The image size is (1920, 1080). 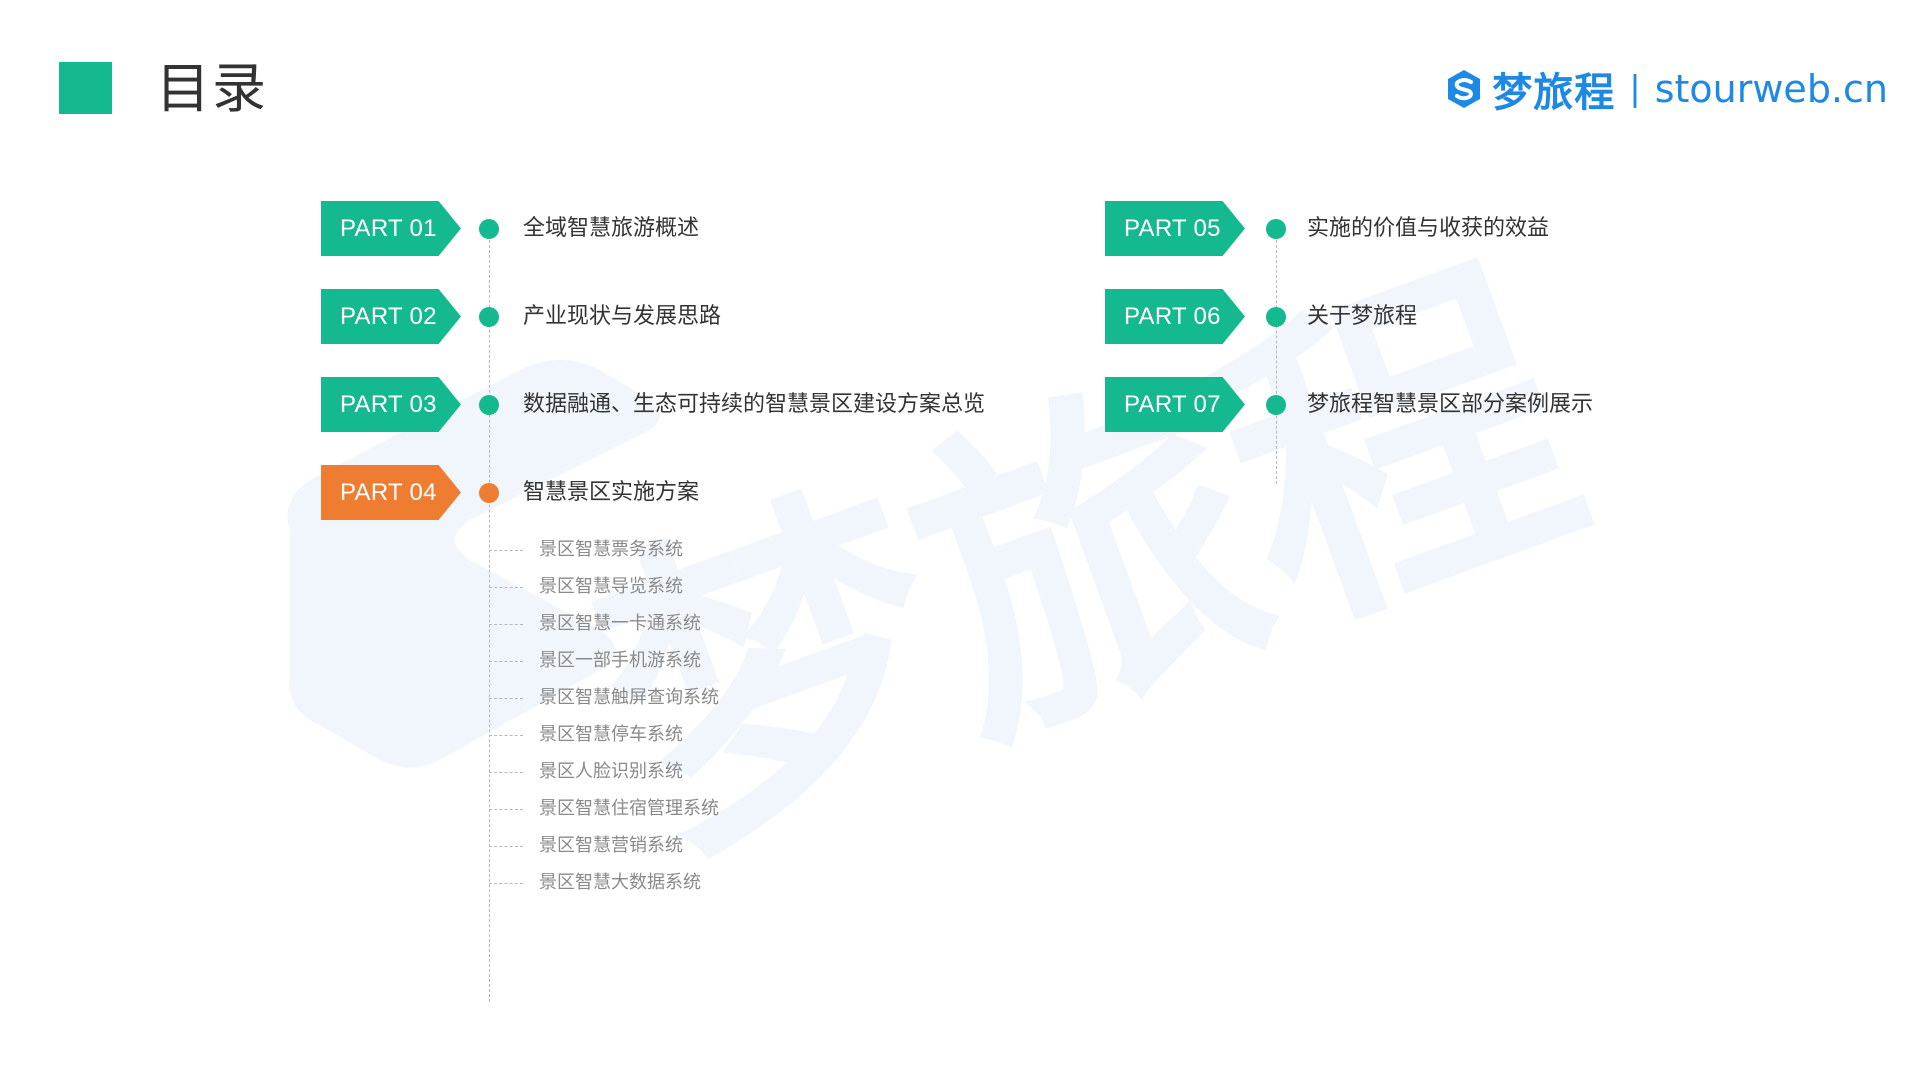 I want to click on title-marker, so click(x=85, y=88).